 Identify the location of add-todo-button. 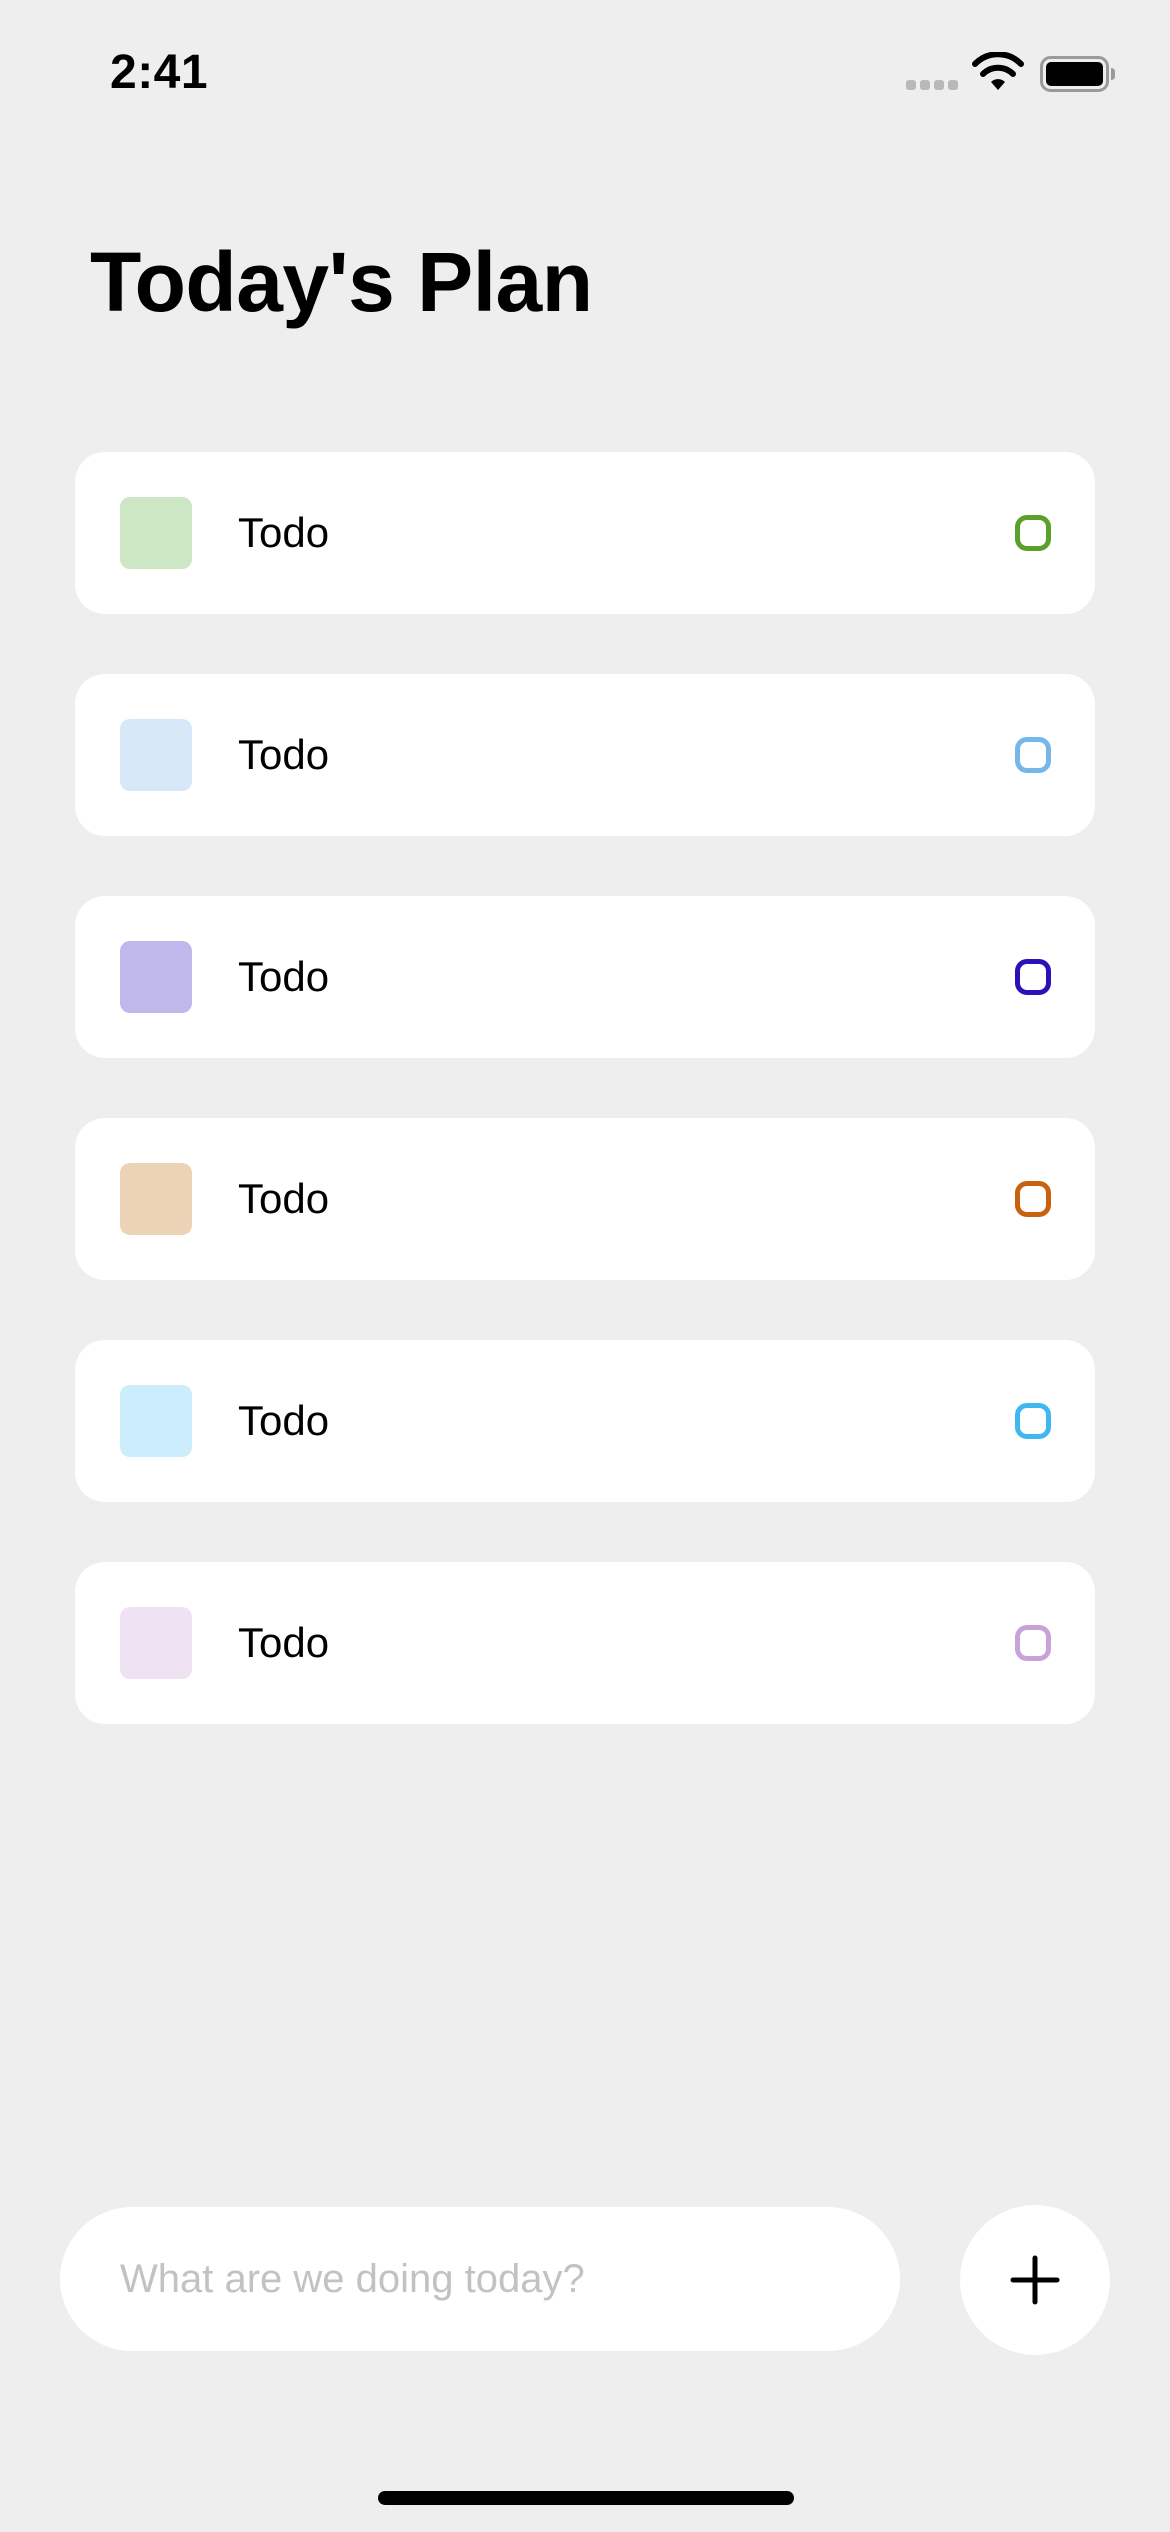
(1035, 2280).